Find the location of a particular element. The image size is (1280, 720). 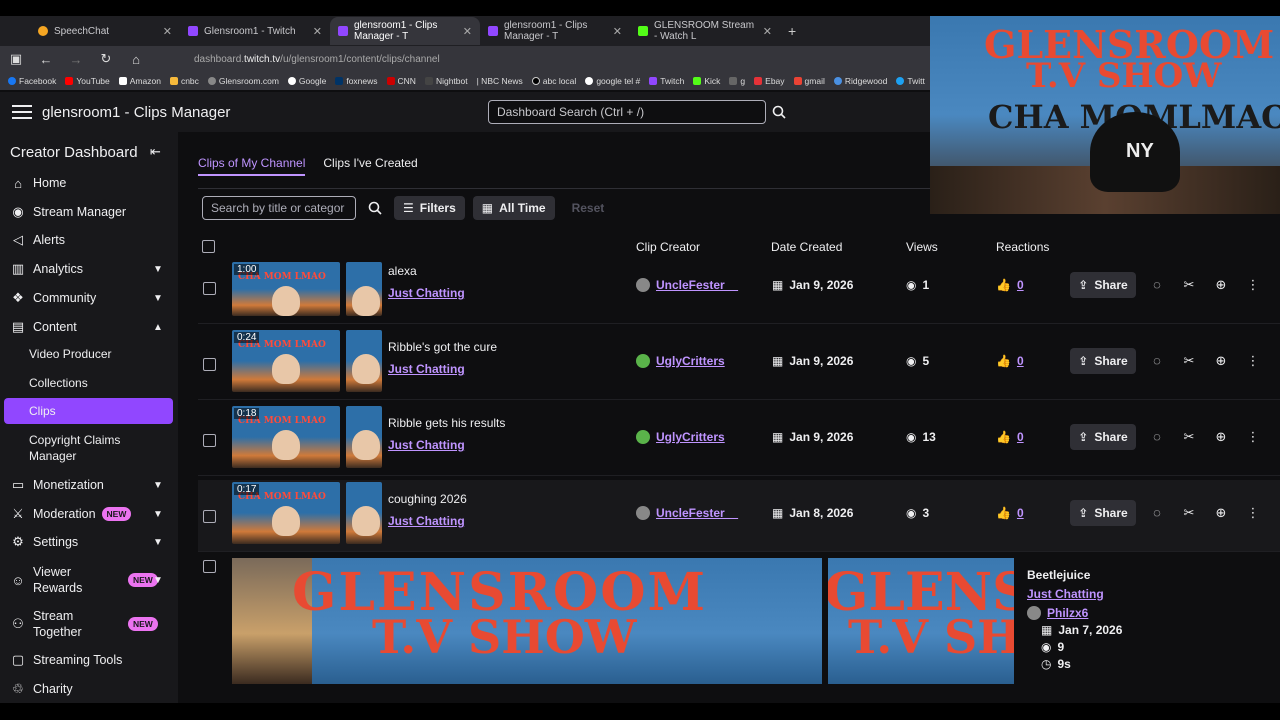

clip-thumbnail: CHA MOM LMAO 1:00 is located at coordinates (286, 289).